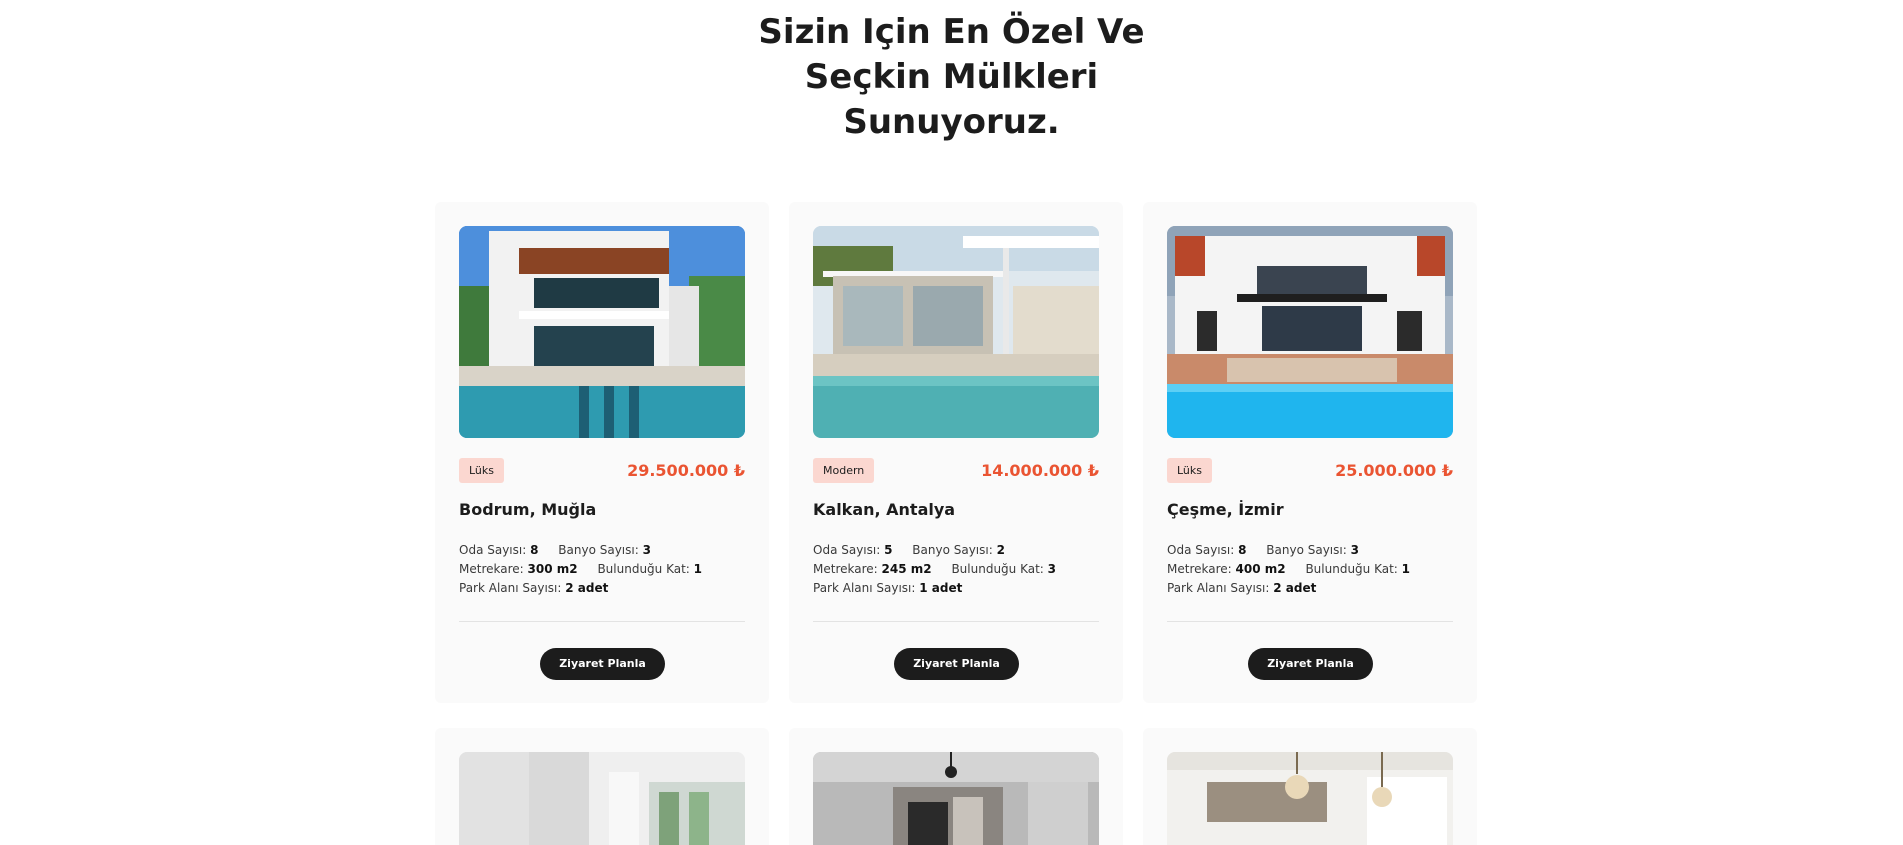 This screenshot has height=845, width=1903. Describe the element at coordinates (1260, 569) in the screenshot. I see `spec-area-value: 400 m2` at that location.